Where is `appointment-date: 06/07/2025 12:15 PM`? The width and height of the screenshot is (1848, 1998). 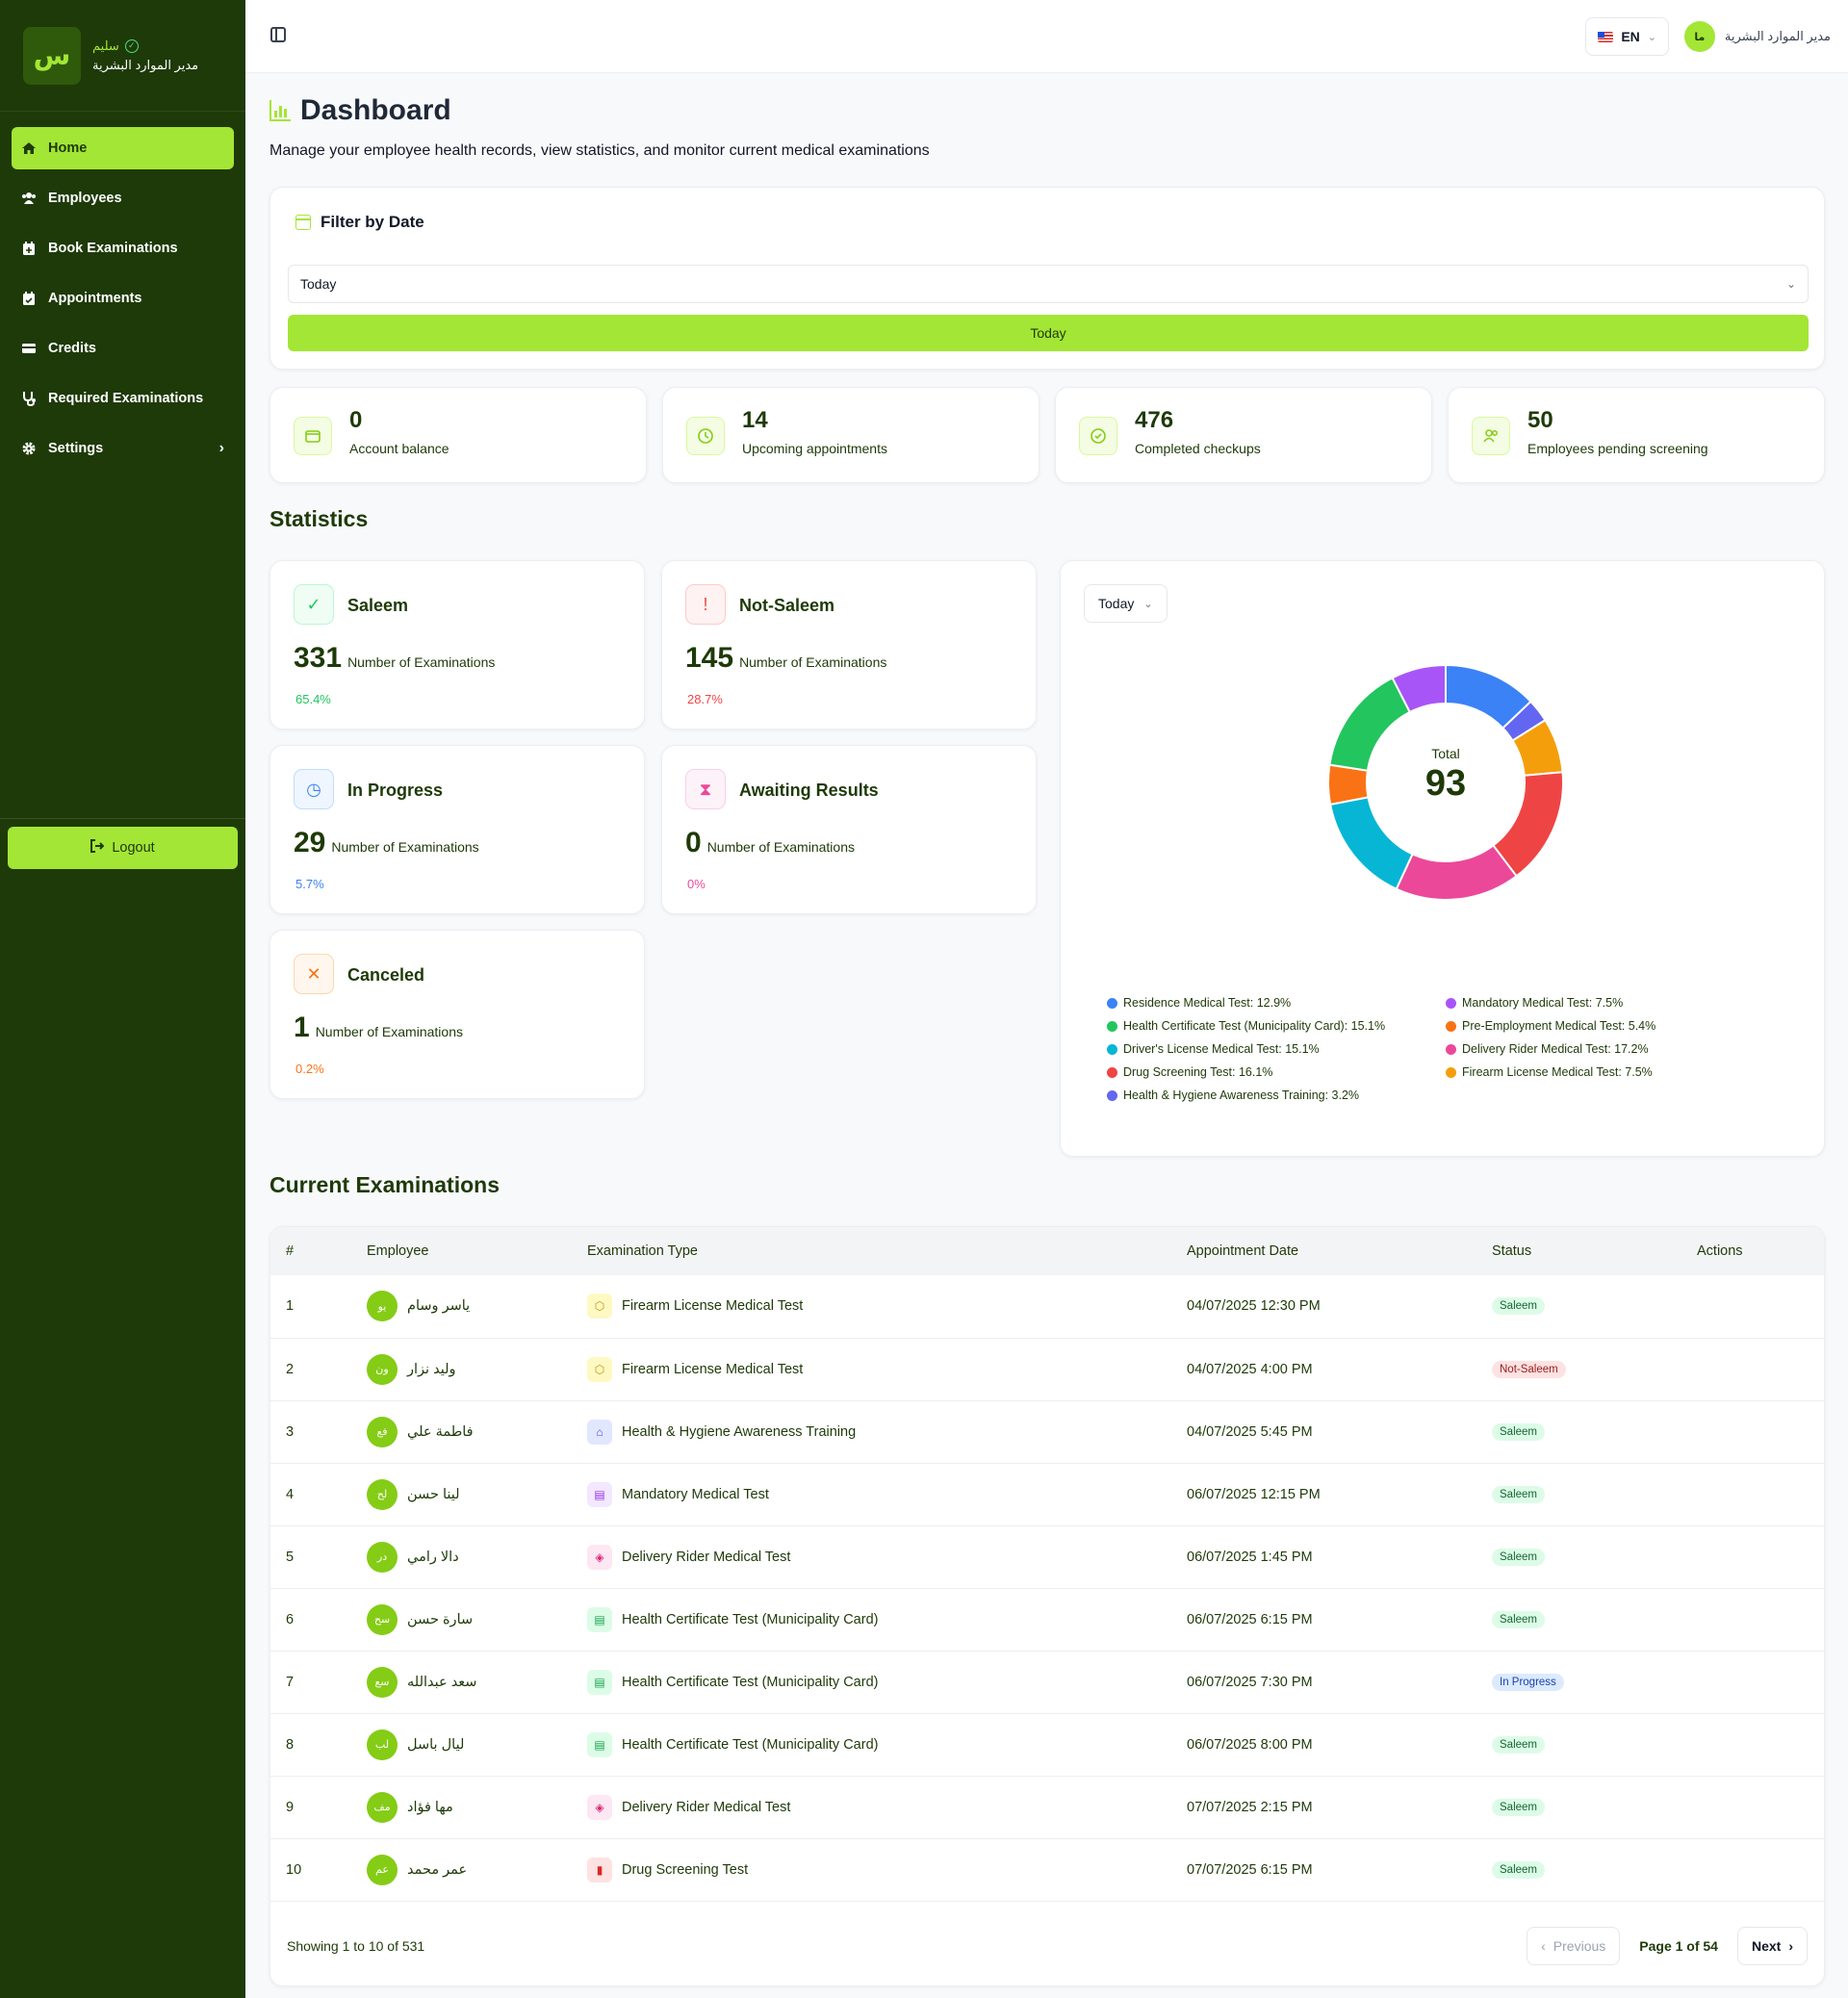 appointment-date: 06/07/2025 12:15 PM is located at coordinates (1254, 1494).